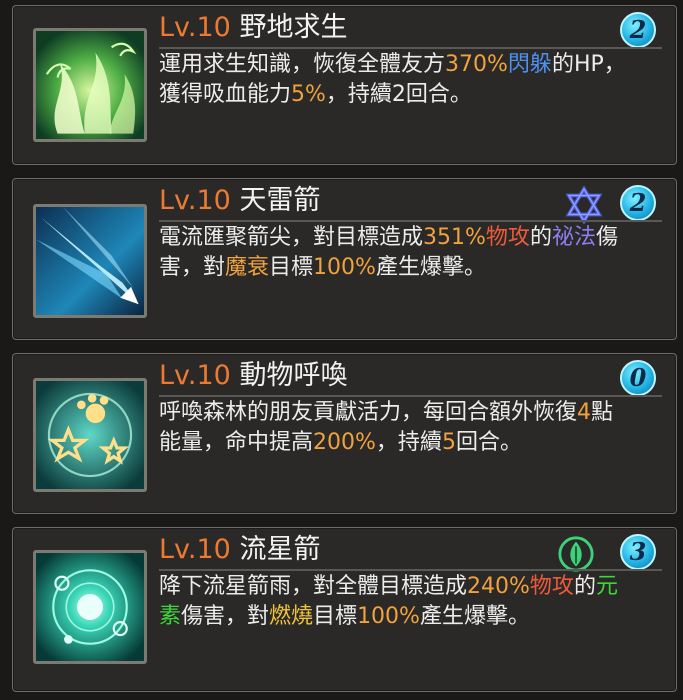 This screenshot has height=700, width=683. I want to click on skill-title: Lv.10 天雷箭, so click(239, 201).